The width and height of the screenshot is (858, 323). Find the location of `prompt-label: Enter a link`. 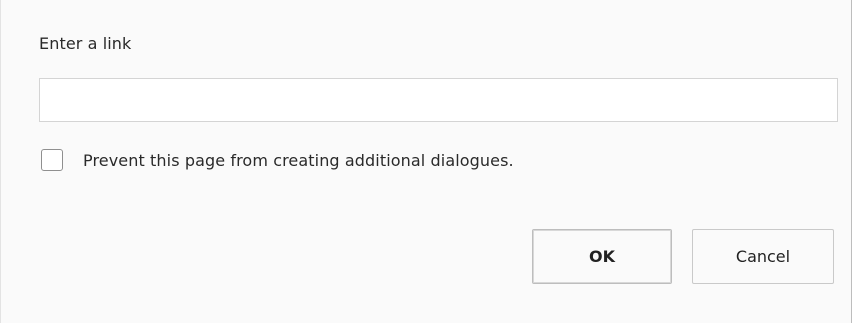

prompt-label: Enter a link is located at coordinates (85, 43).